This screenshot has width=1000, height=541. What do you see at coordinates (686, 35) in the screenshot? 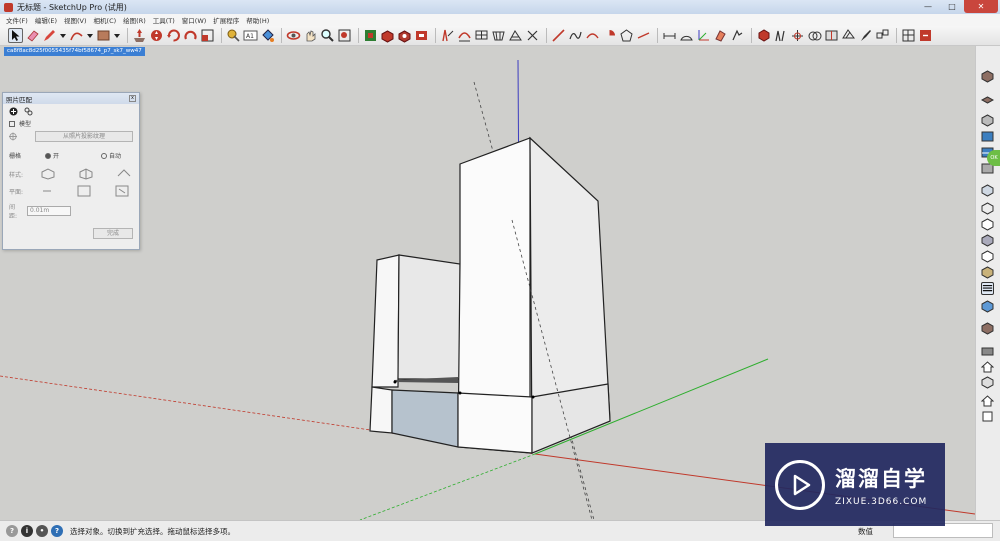
I see `protractor-icon` at bounding box center [686, 35].